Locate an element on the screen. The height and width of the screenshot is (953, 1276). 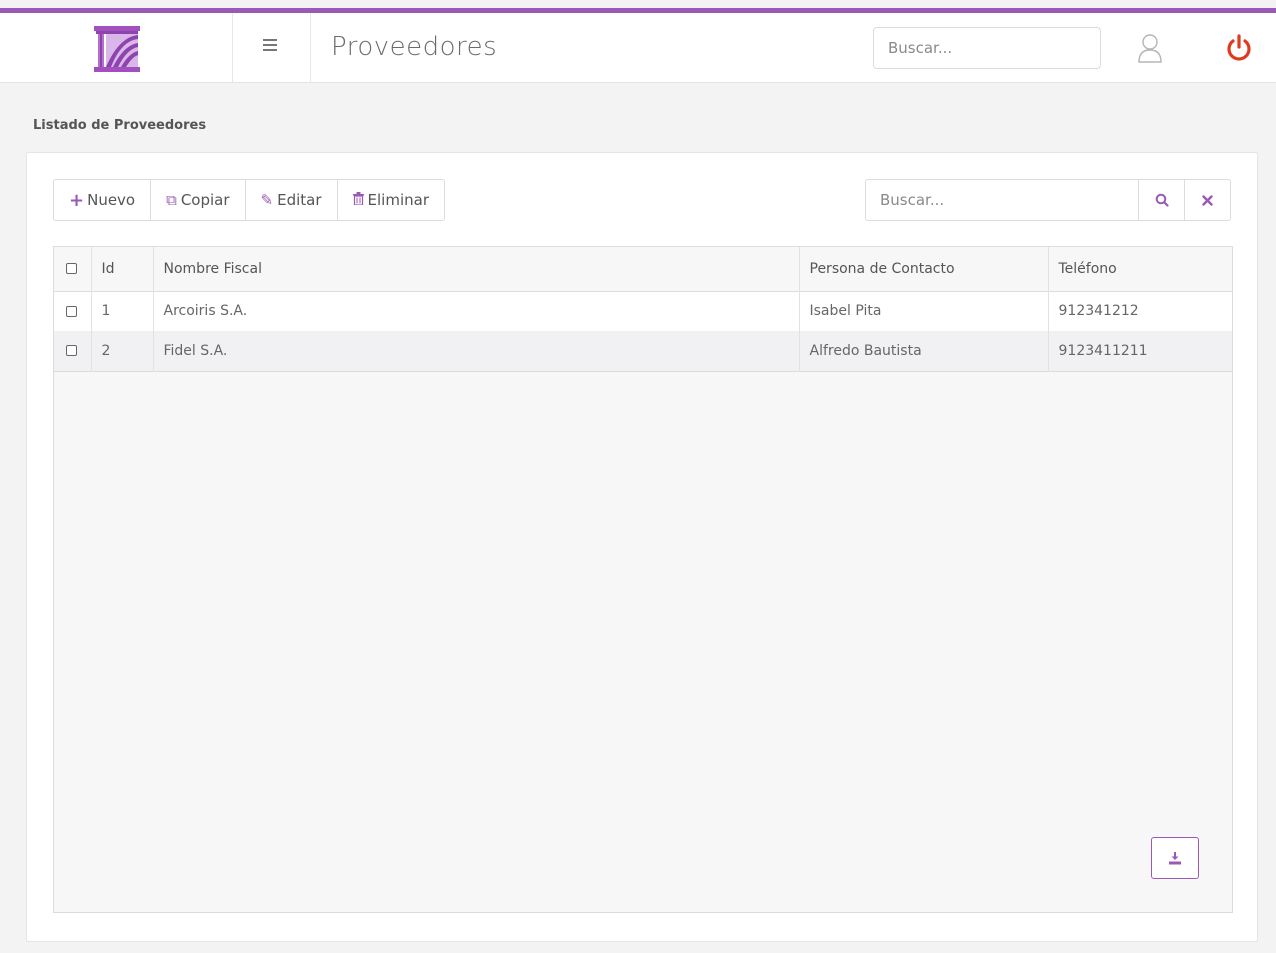
cell-name: Fidel S.A. is located at coordinates (476, 351).